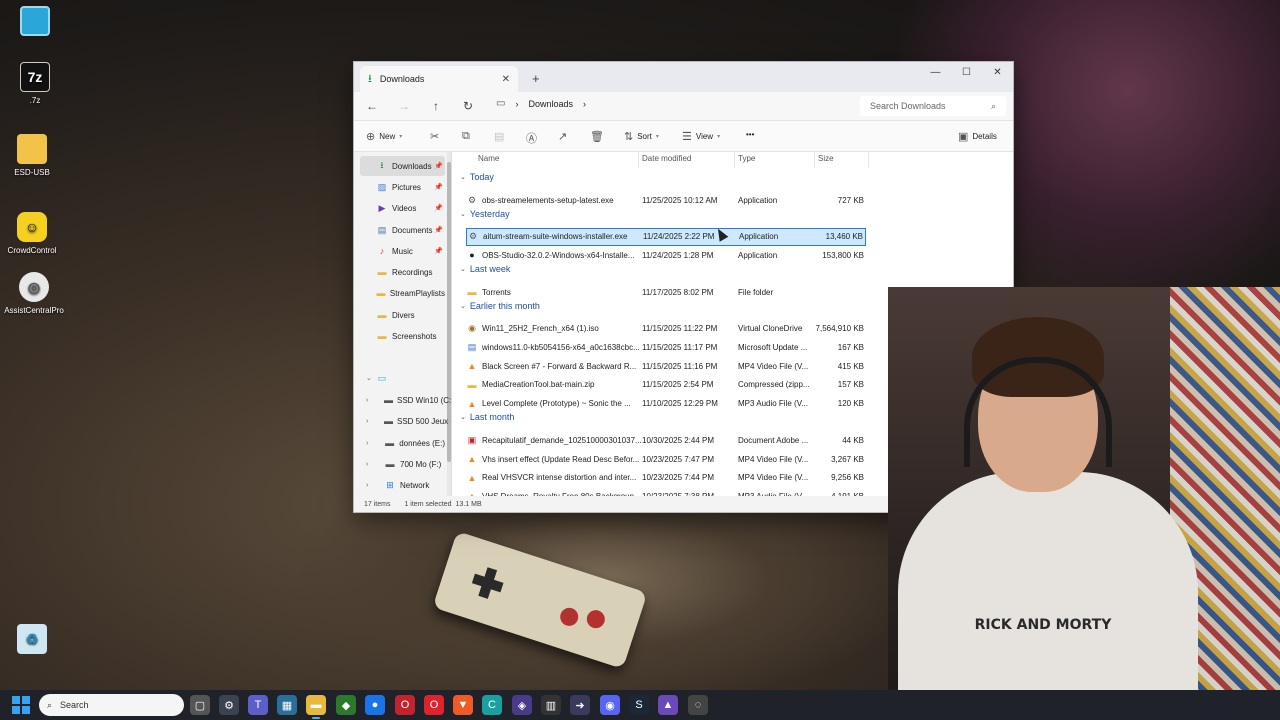 The image size is (1280, 720). What do you see at coordinates (200, 705) in the screenshot?
I see `task-view-icon: ▢` at bounding box center [200, 705].